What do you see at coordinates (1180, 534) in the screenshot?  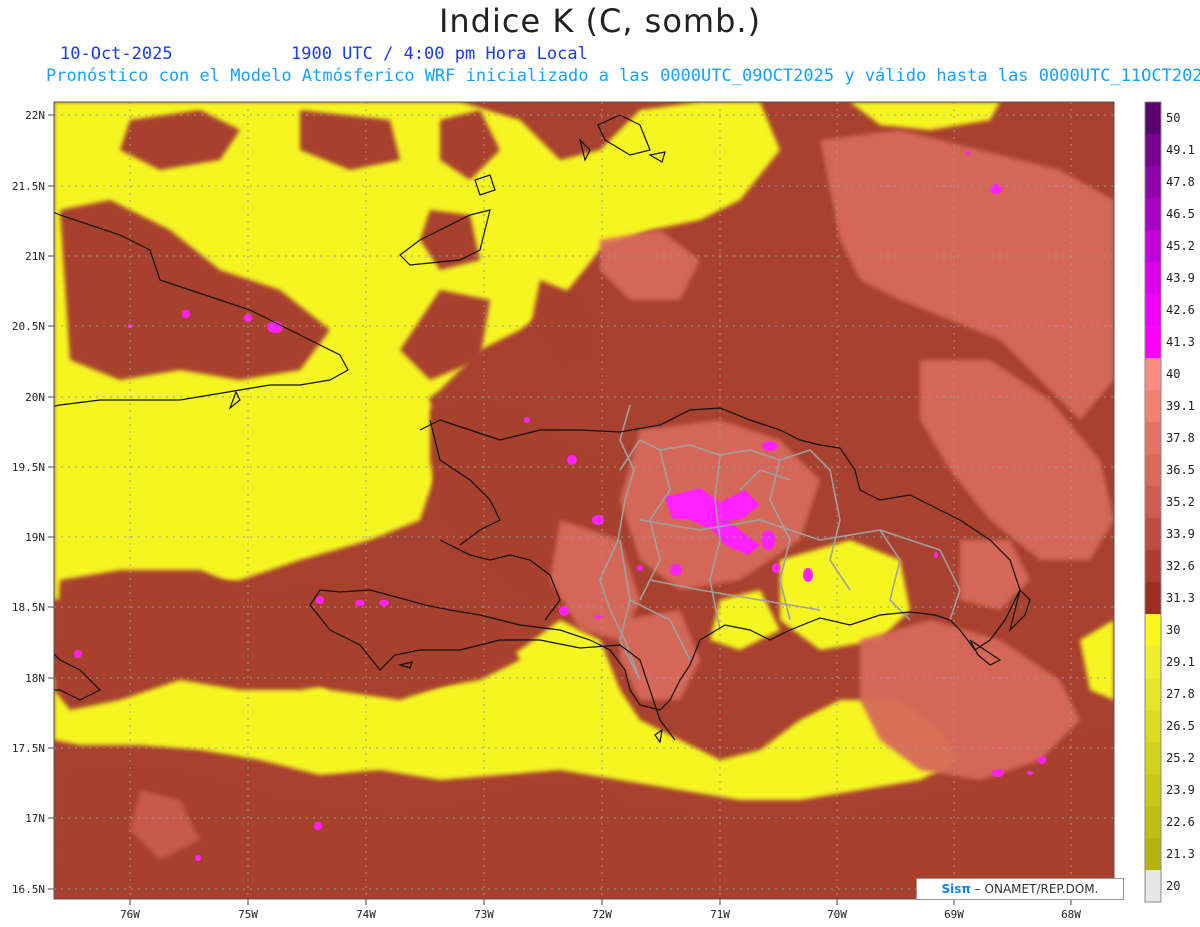 I see `colorbar-label: 33.9` at bounding box center [1180, 534].